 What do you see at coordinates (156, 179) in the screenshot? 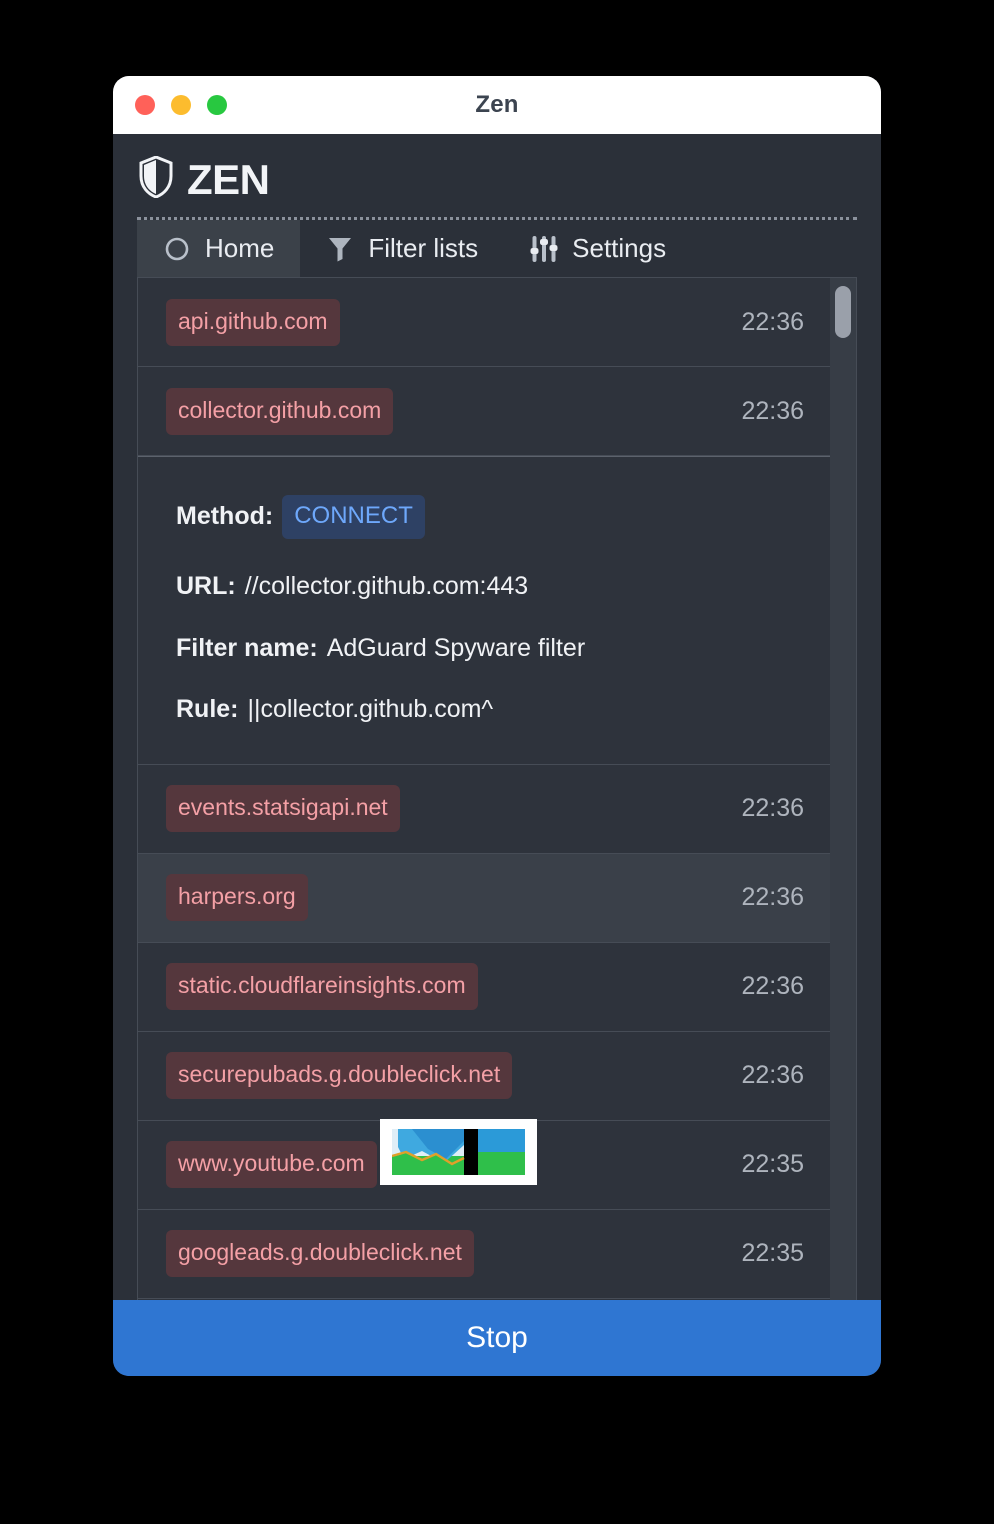
I see `shield-icon` at bounding box center [156, 179].